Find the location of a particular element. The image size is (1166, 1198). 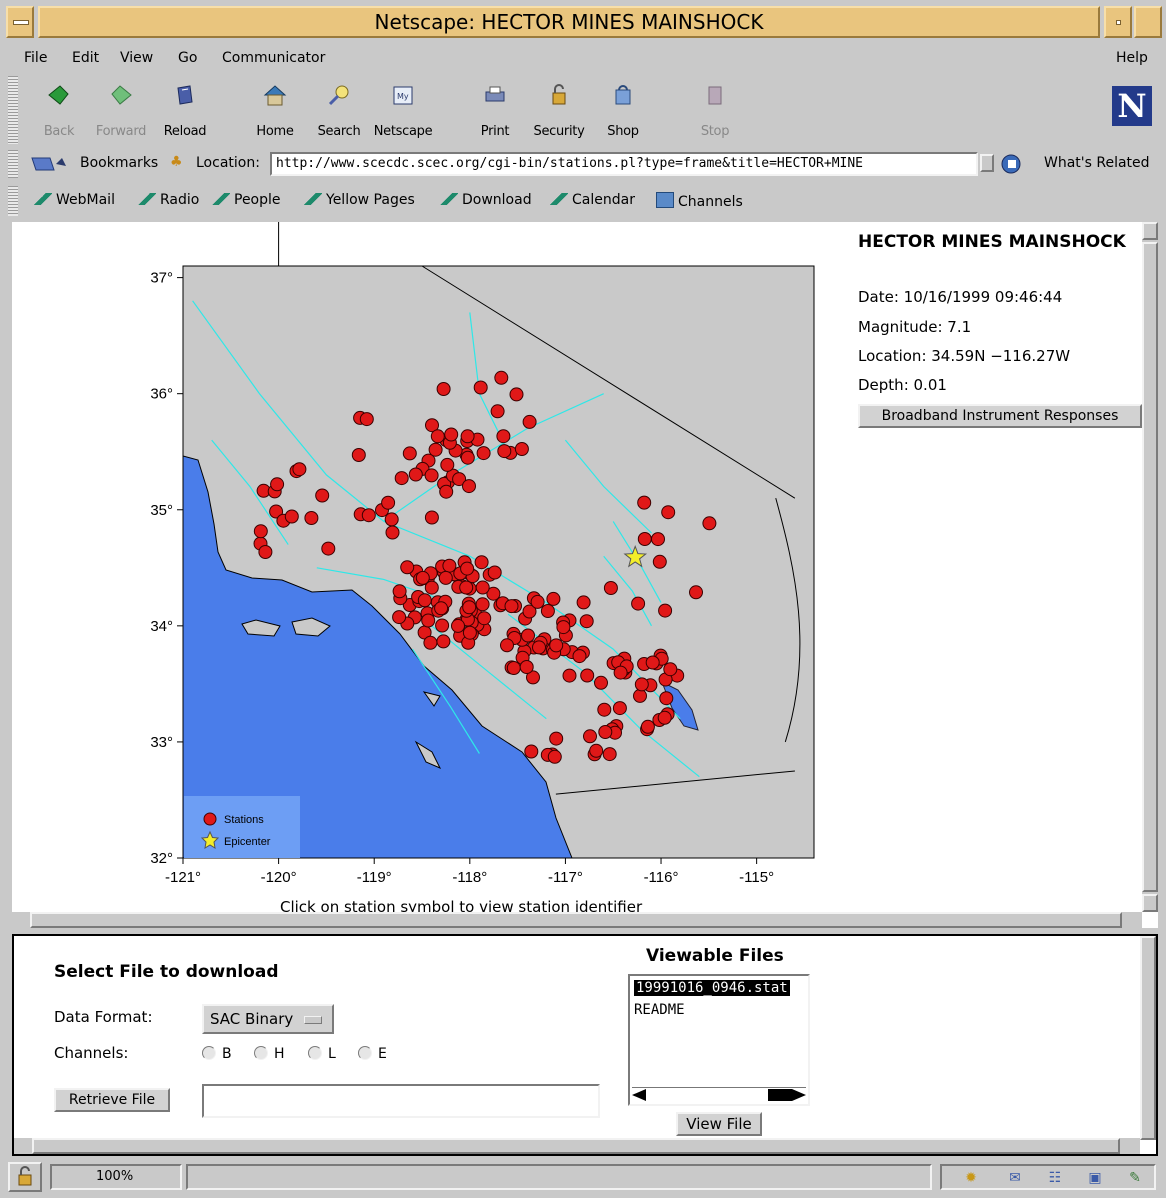

channel-h-label: H is located at coordinates (279, 1054).